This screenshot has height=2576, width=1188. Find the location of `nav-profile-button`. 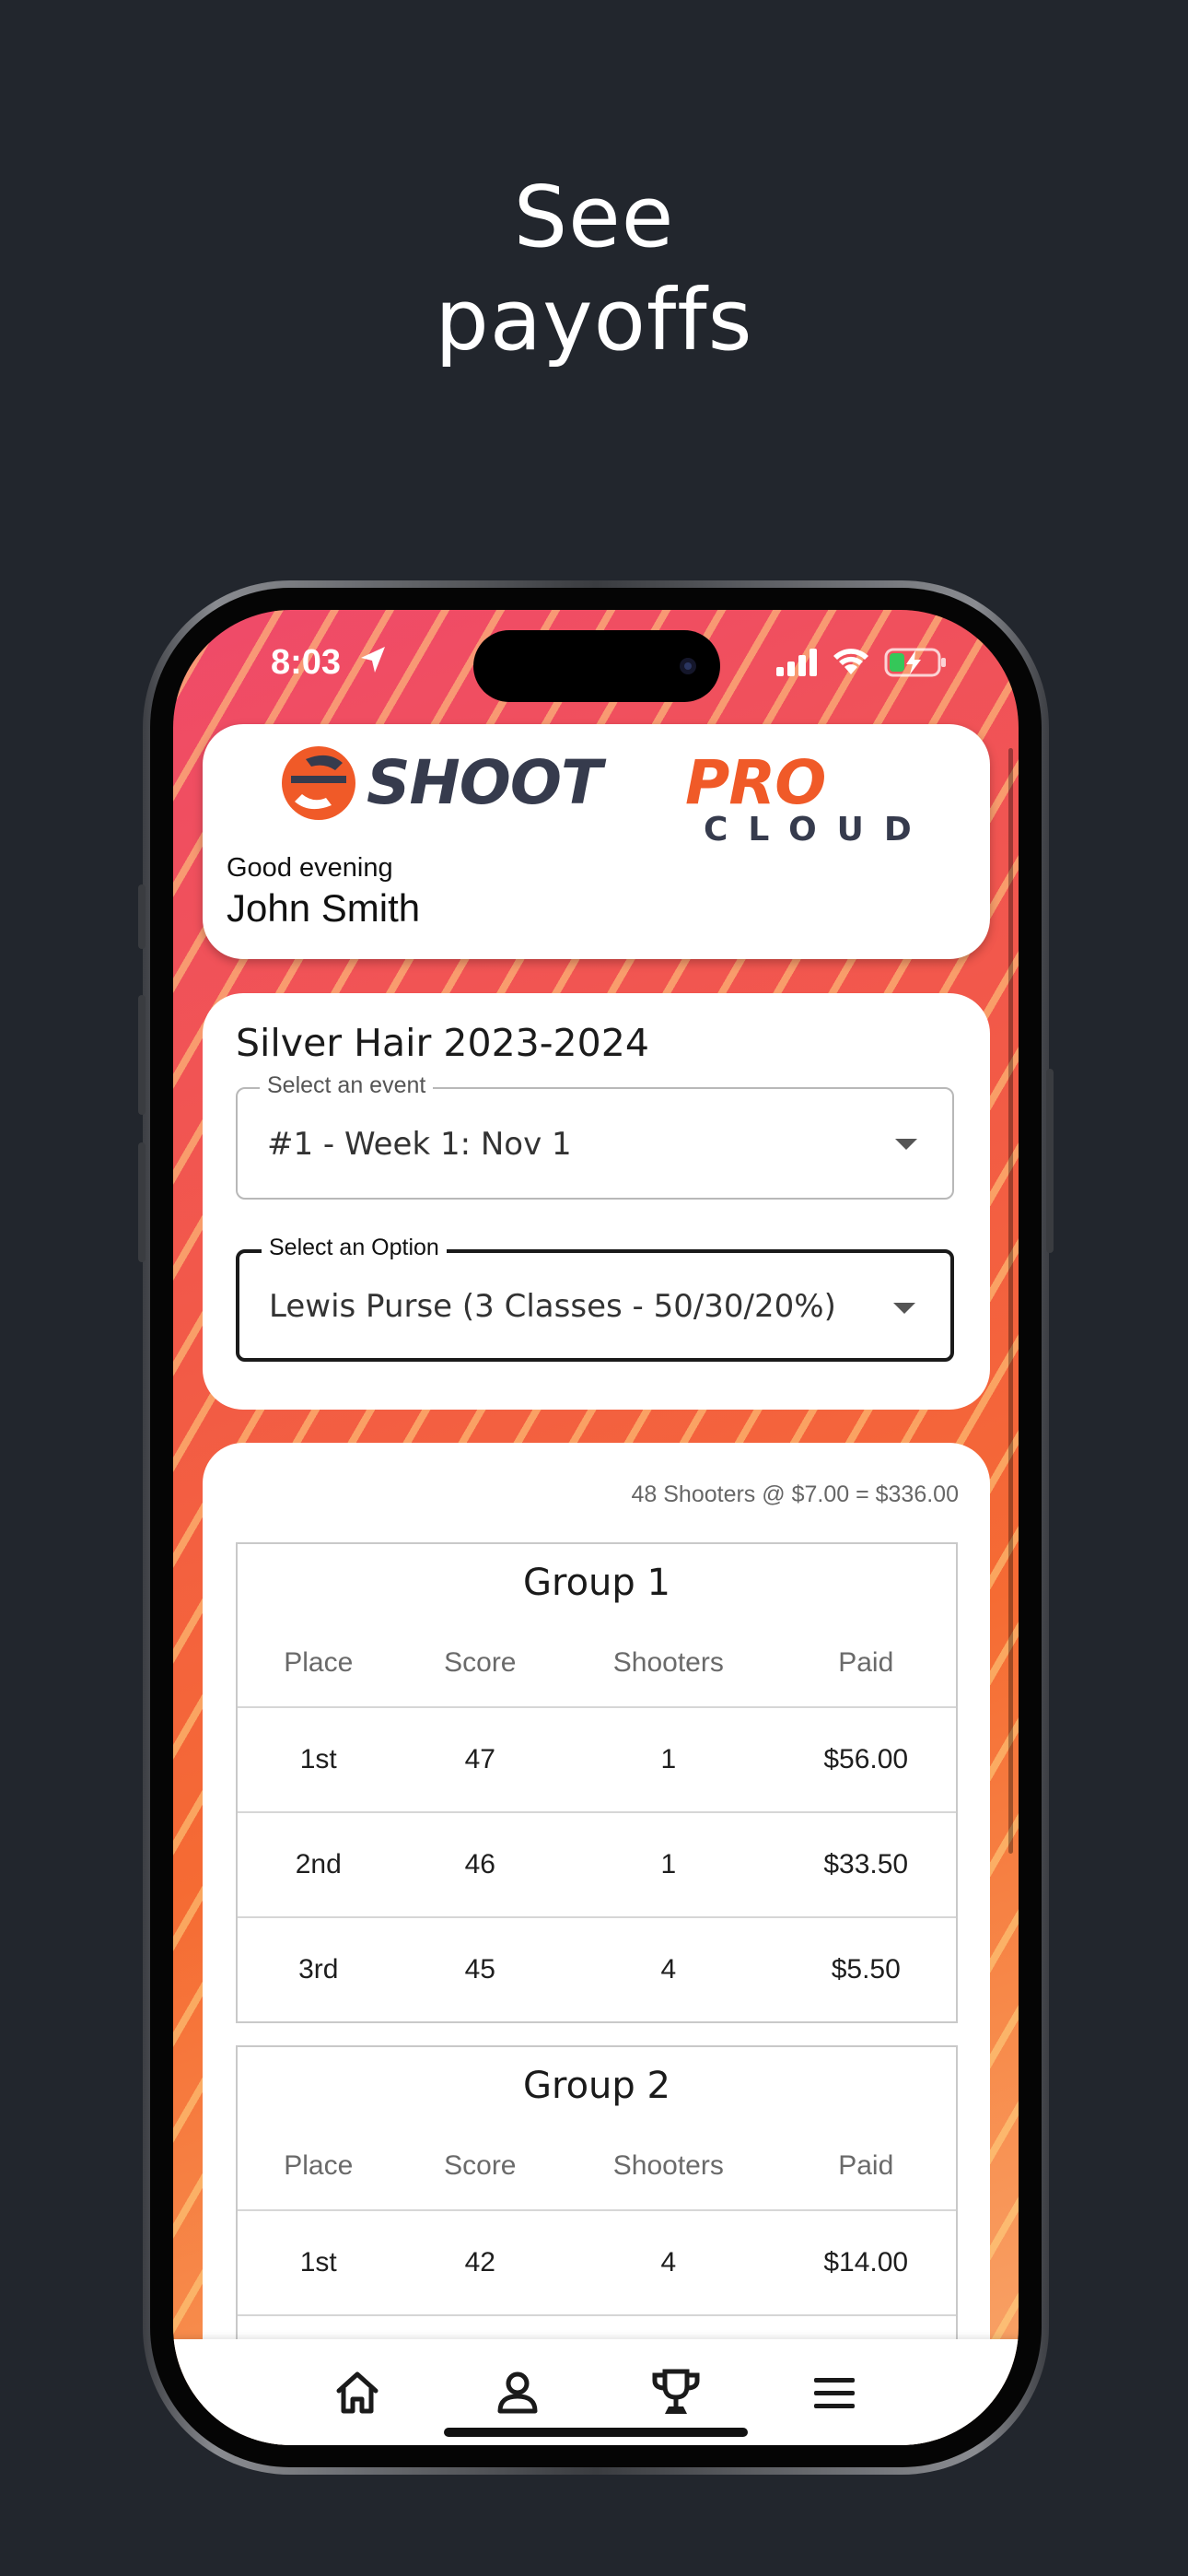

nav-profile-button is located at coordinates (517, 2392).